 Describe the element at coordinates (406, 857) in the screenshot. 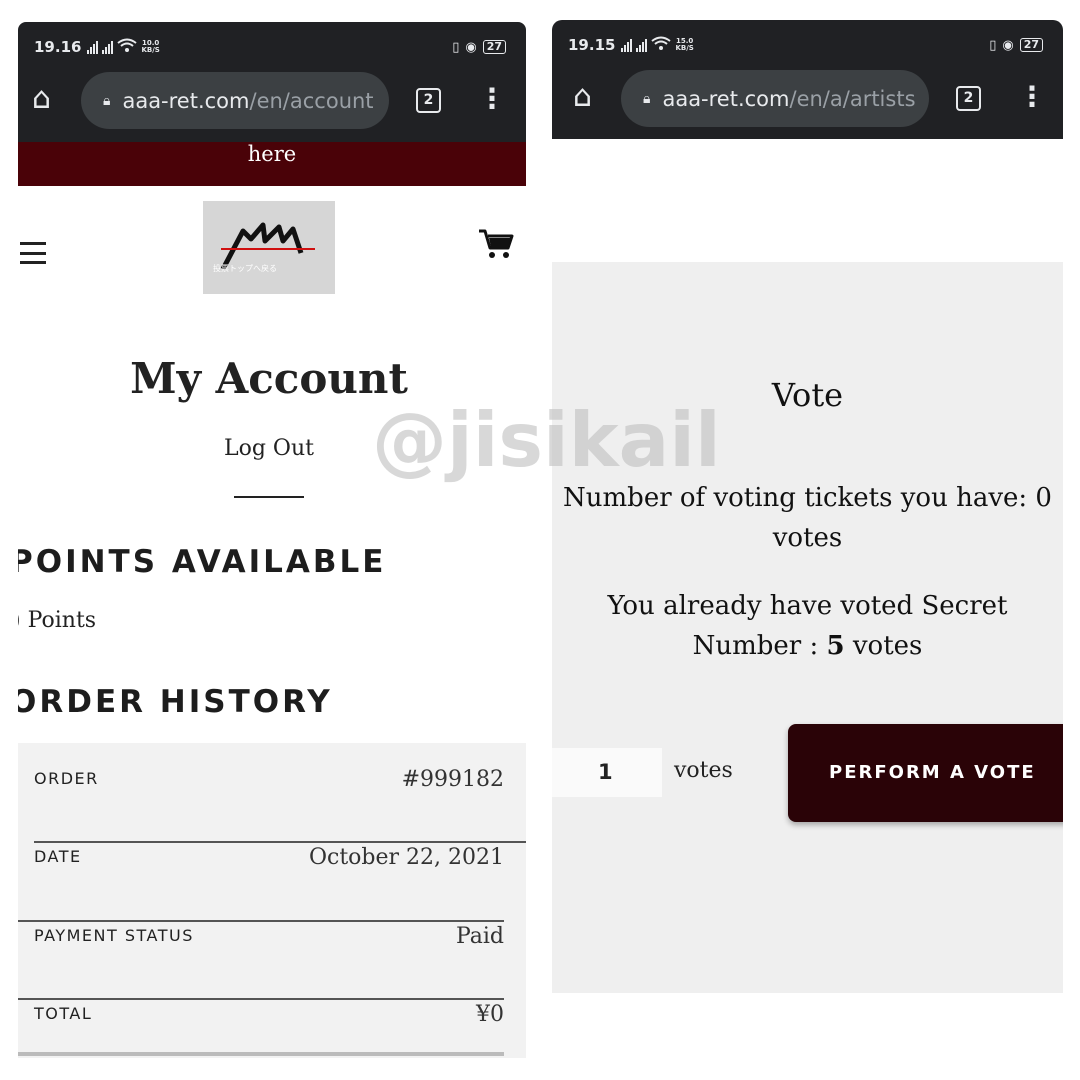

I see `date-value: October 22, 2021` at that location.